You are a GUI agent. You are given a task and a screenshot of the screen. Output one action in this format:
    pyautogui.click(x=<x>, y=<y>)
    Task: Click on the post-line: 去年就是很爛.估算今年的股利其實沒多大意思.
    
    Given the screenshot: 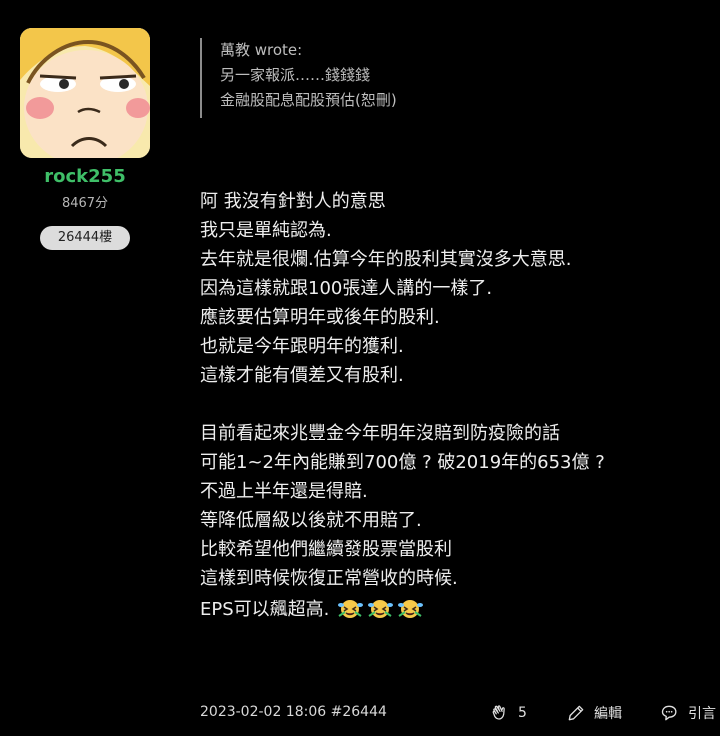 What is the action you would take?
    pyautogui.click(x=386, y=259)
    